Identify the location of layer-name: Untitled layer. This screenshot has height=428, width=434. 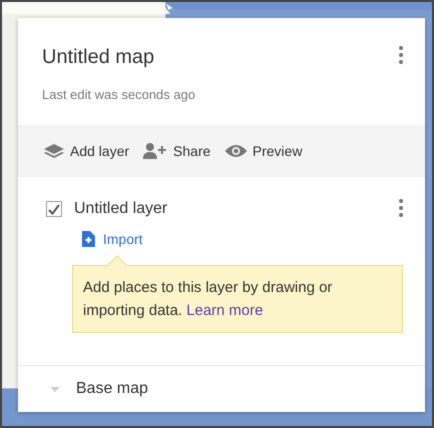
(234, 209).